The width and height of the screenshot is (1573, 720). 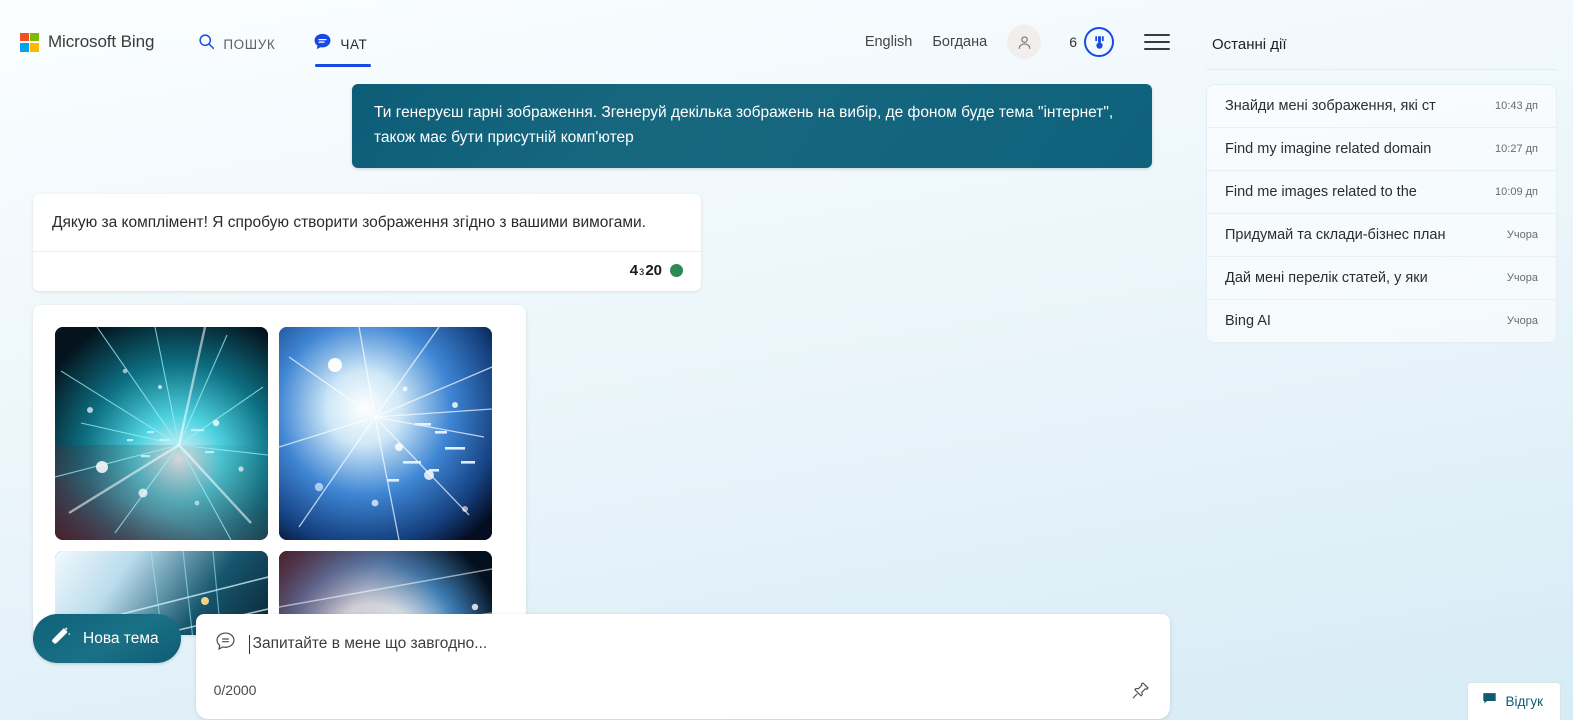 I want to click on history-item-label: Дай мені перелік статей, у яки, so click(x=1326, y=278).